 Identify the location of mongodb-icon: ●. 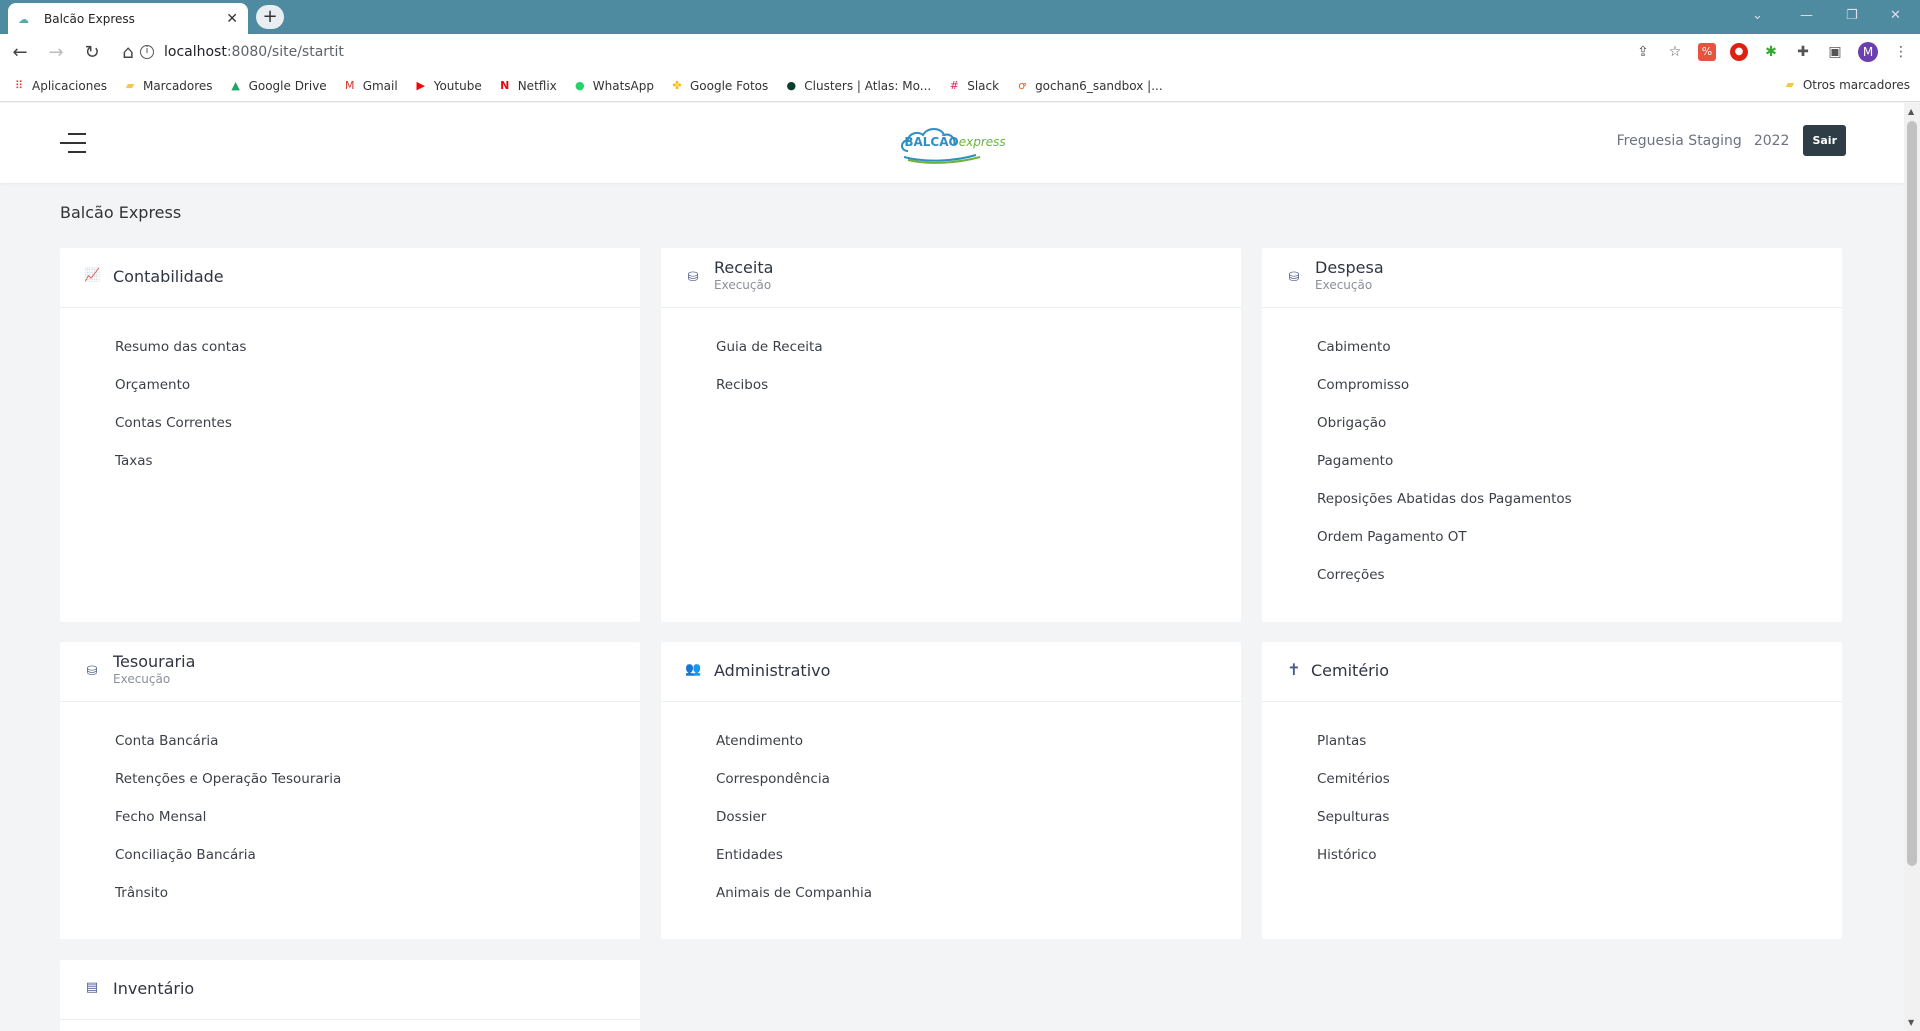
(791, 85).